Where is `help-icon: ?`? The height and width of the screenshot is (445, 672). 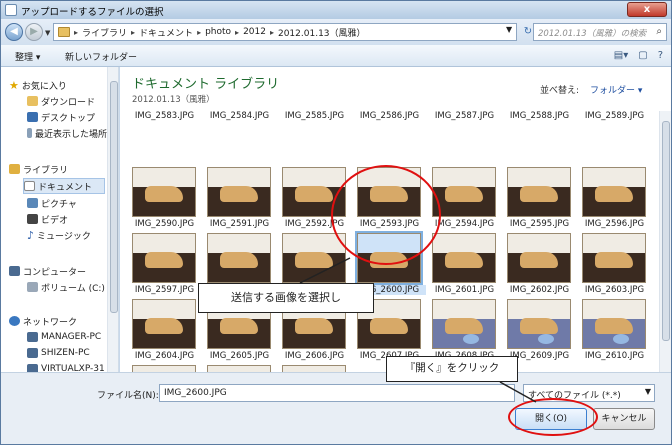
help-icon: ? is located at coordinates (660, 55).